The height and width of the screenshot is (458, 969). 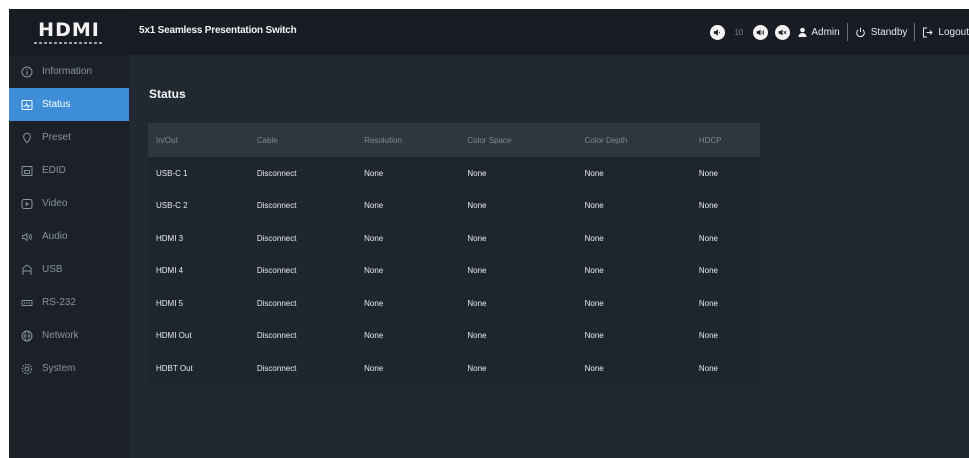 What do you see at coordinates (56, 104) in the screenshot?
I see `sidebar-item-label: Status` at bounding box center [56, 104].